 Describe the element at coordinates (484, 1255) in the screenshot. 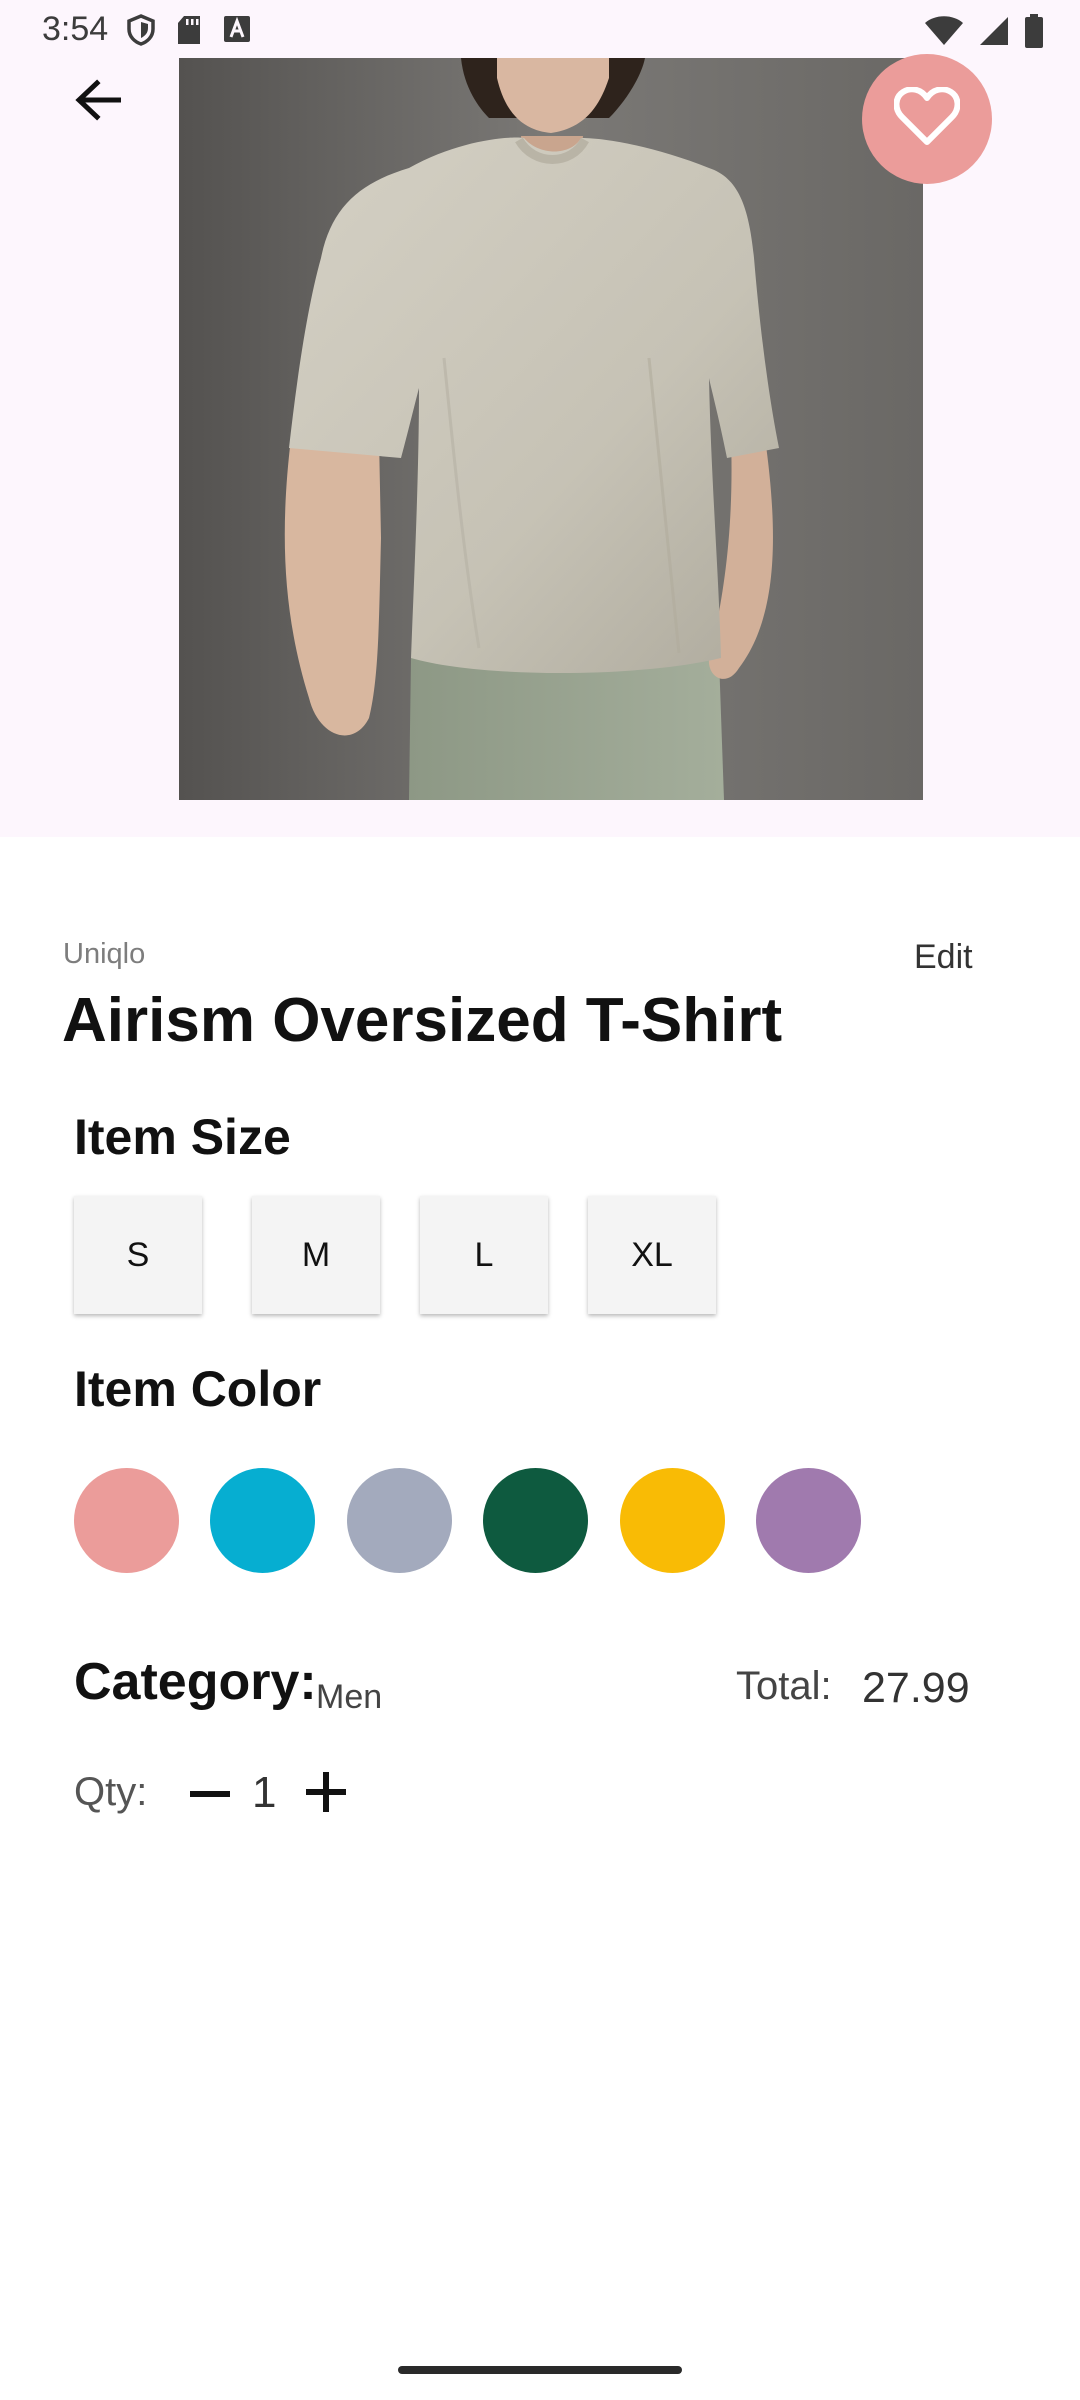

I see `size-option-l: L` at that location.